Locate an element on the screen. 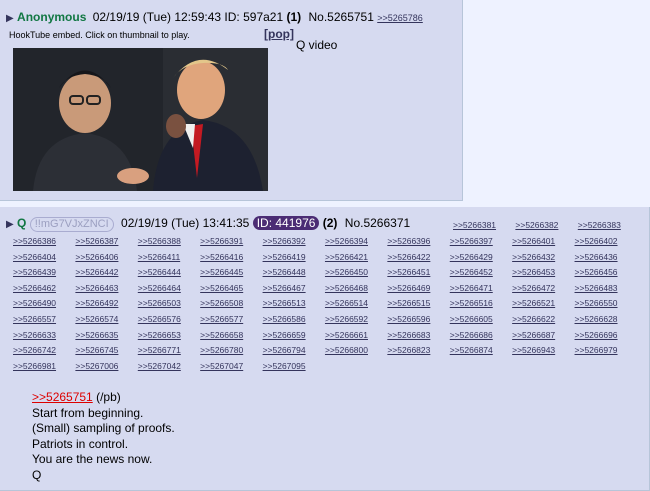 The image size is (650, 491). backlink: >>5266659 is located at coordinates (294, 336).